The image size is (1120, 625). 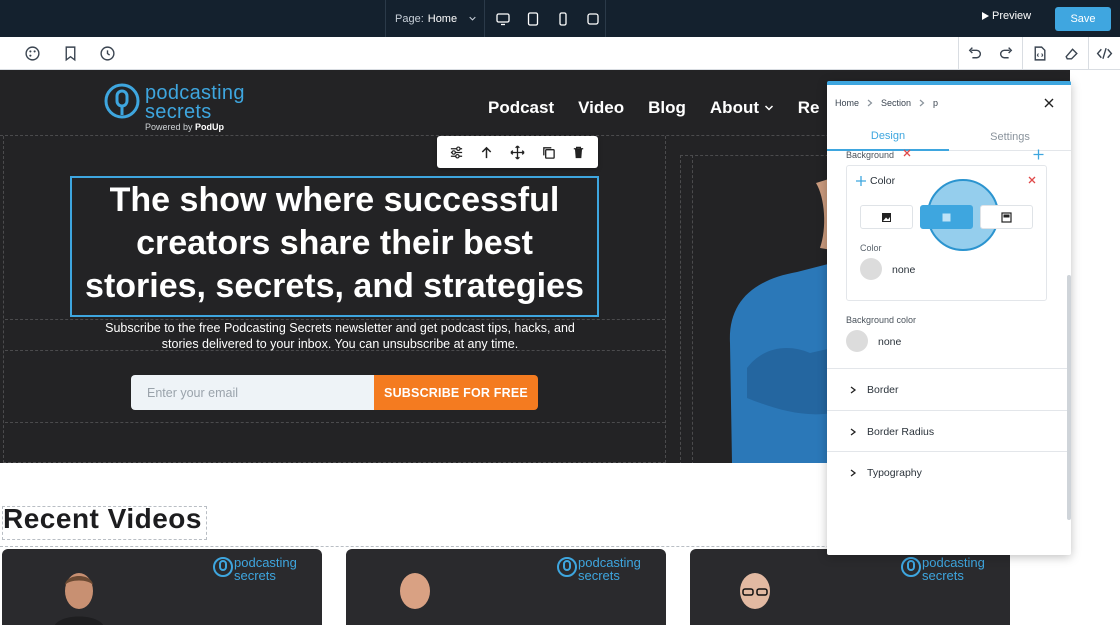 I want to click on breadcrumb-home: Home, so click(x=847, y=103).